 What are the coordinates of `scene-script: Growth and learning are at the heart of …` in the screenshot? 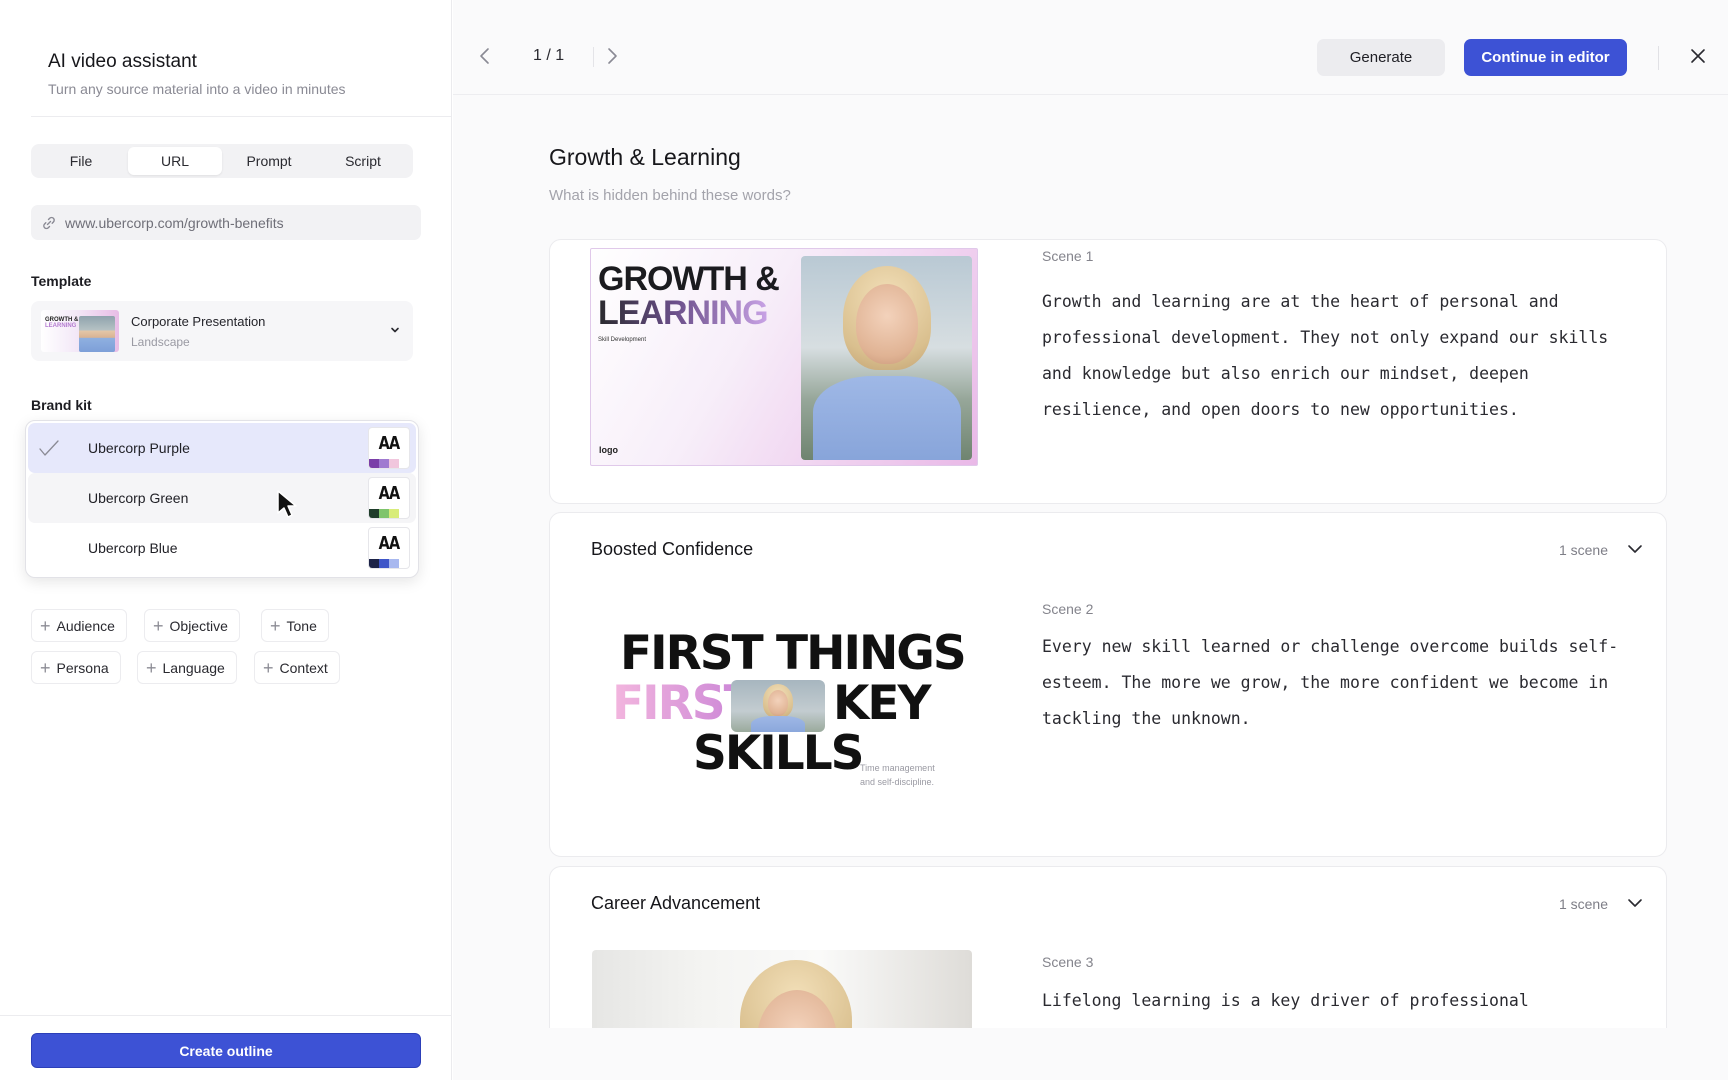 It's located at (1342, 356).